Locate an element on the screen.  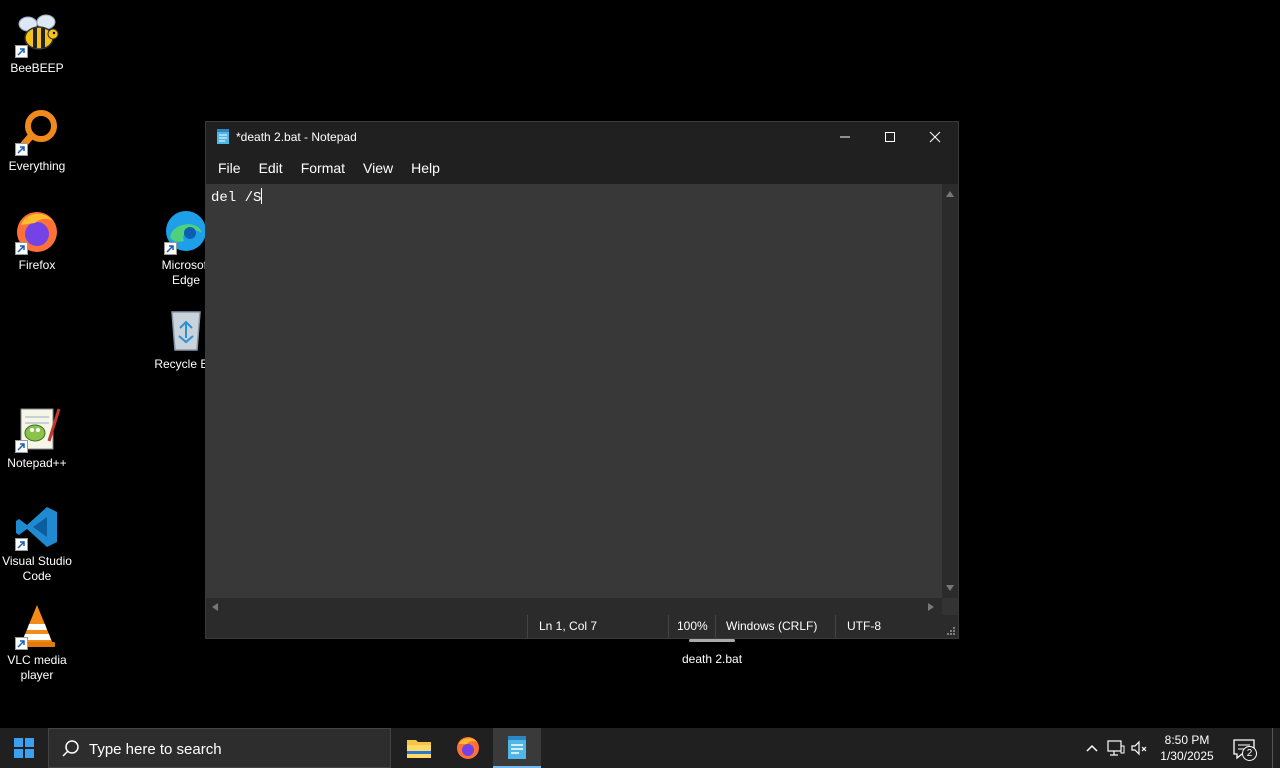
menu-format: Format is located at coordinates (323, 168).